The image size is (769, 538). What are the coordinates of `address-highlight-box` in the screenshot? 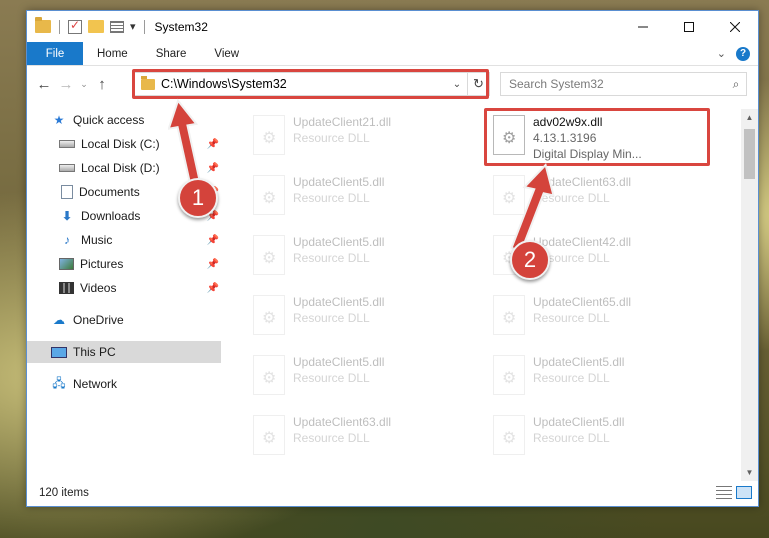 It's located at (310, 84).